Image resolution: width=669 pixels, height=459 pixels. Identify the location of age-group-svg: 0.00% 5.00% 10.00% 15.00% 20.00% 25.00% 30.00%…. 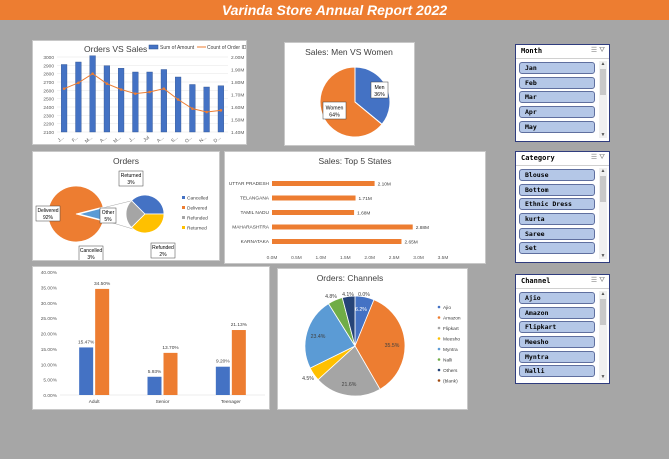
(153, 337).